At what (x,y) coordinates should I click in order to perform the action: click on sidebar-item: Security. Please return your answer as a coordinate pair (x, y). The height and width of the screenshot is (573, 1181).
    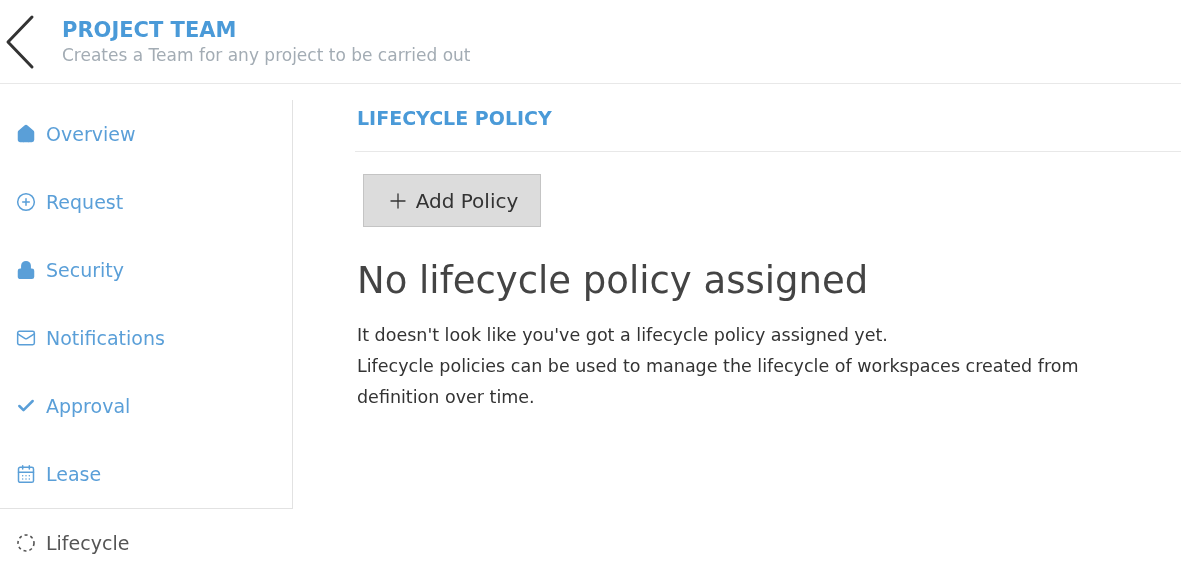
    Looking at the image, I should click on (146, 270).